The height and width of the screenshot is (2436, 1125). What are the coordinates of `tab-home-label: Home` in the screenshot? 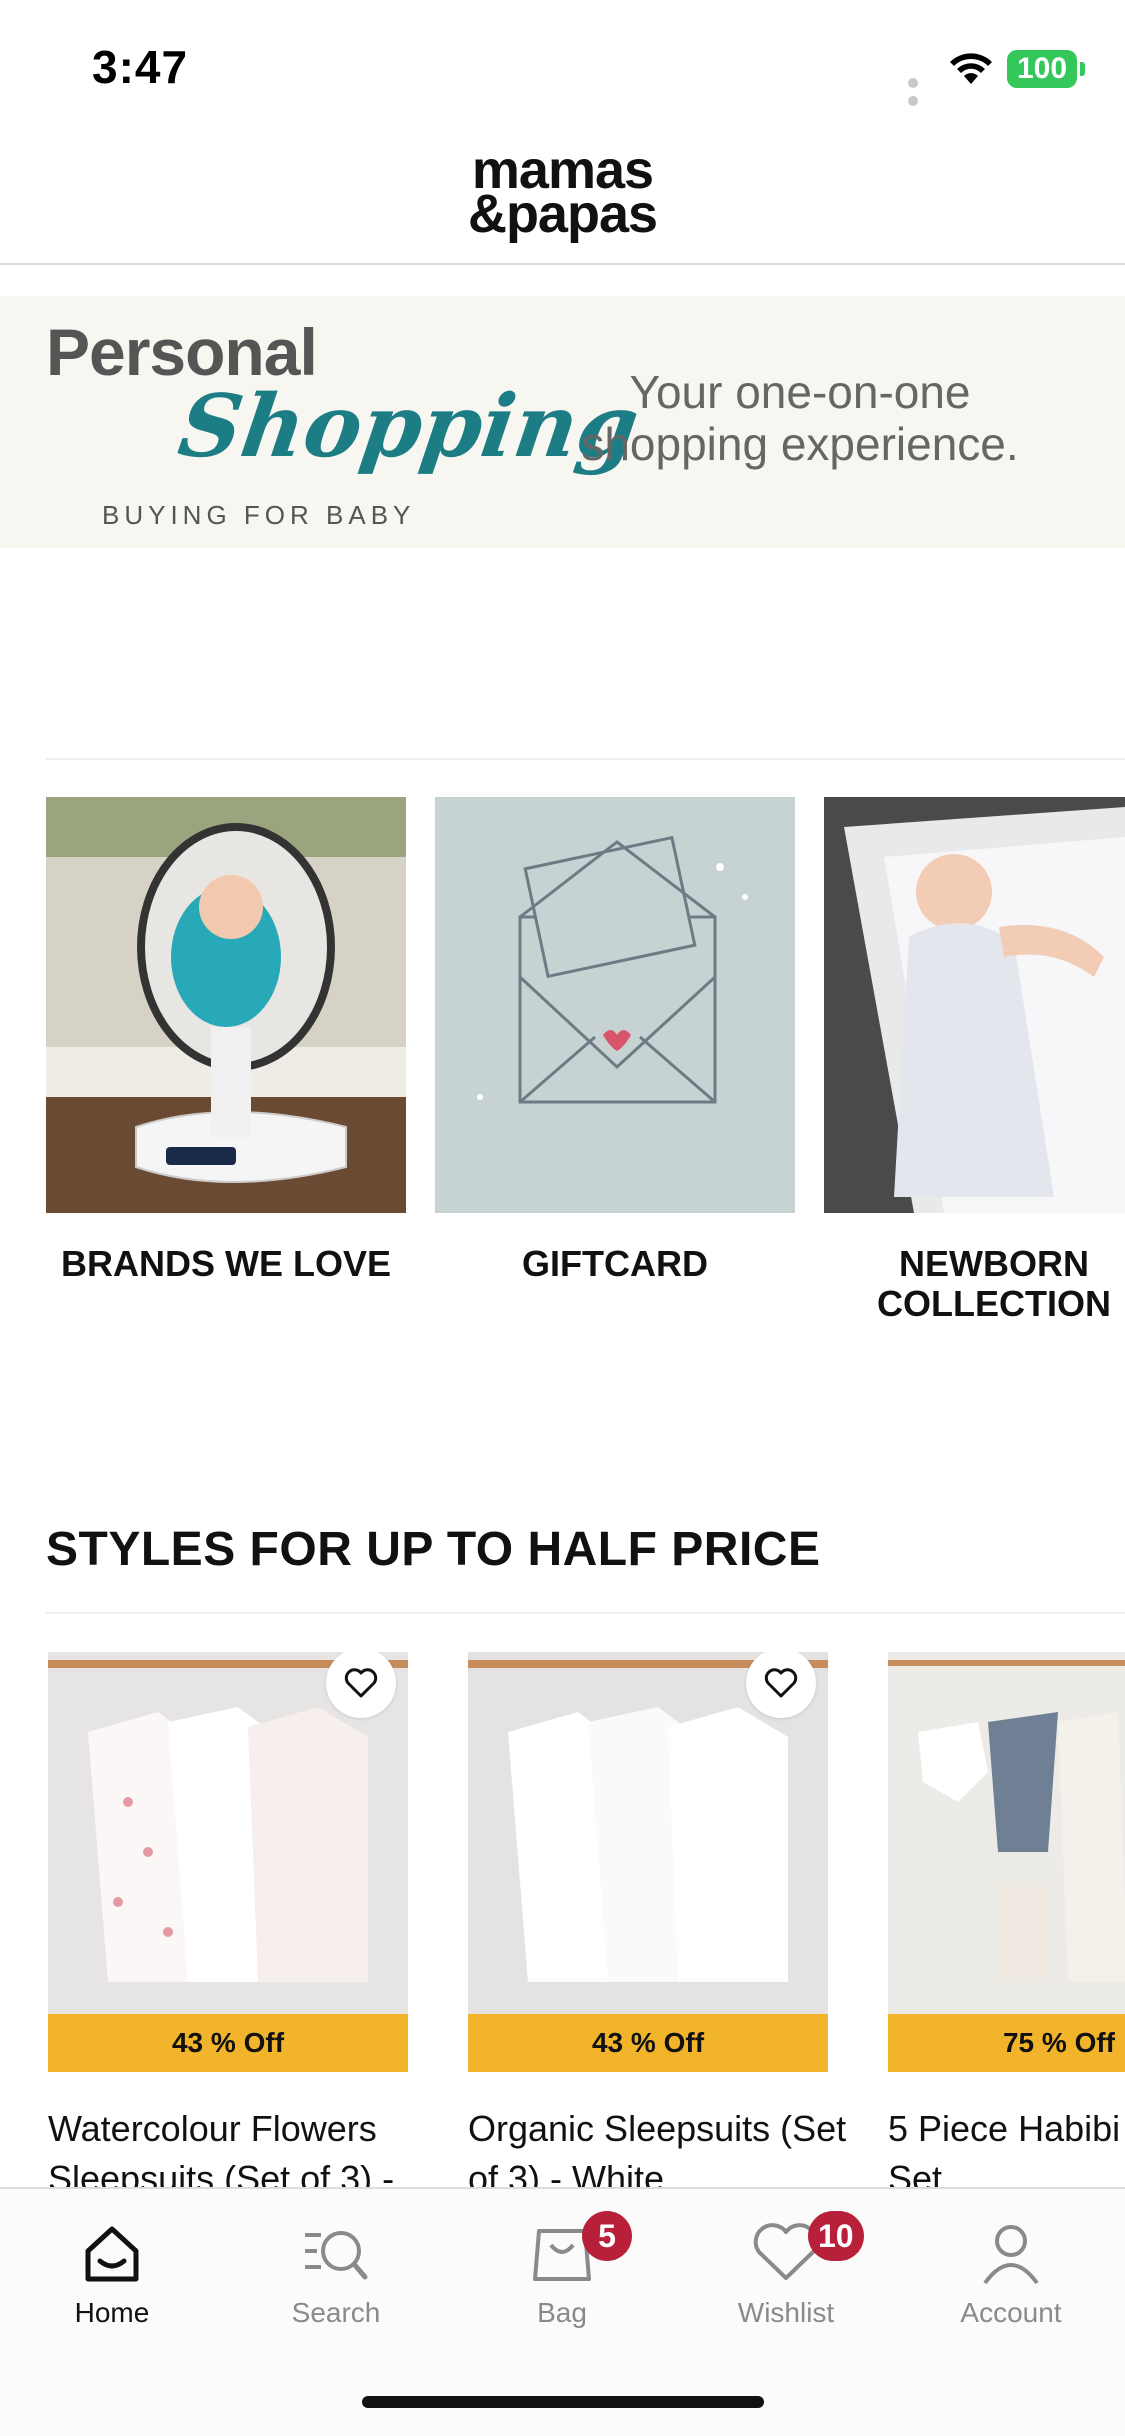 It's located at (112, 2312).